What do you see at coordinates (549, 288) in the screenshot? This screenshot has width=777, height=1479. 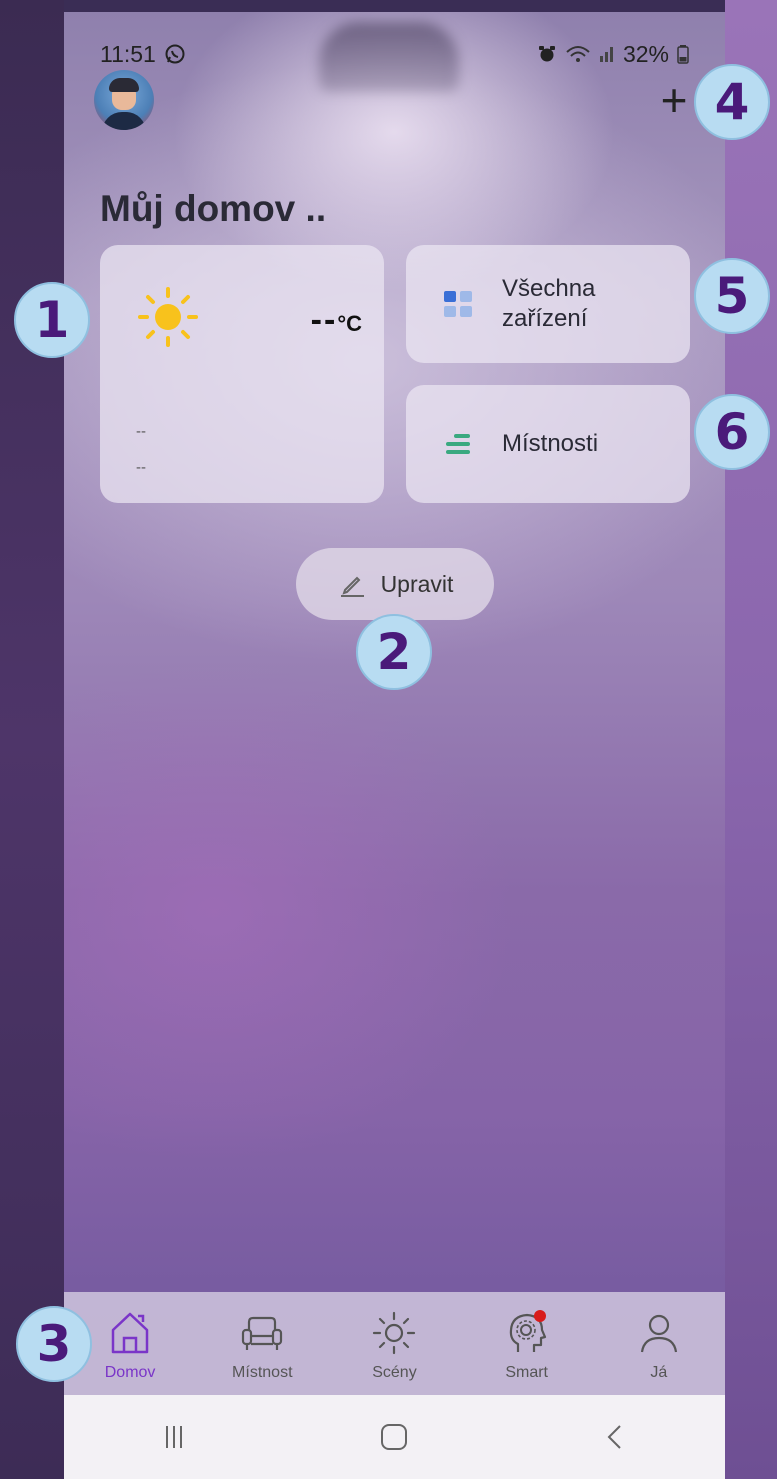 I see `all-devices-label-line1: Všechna` at bounding box center [549, 288].